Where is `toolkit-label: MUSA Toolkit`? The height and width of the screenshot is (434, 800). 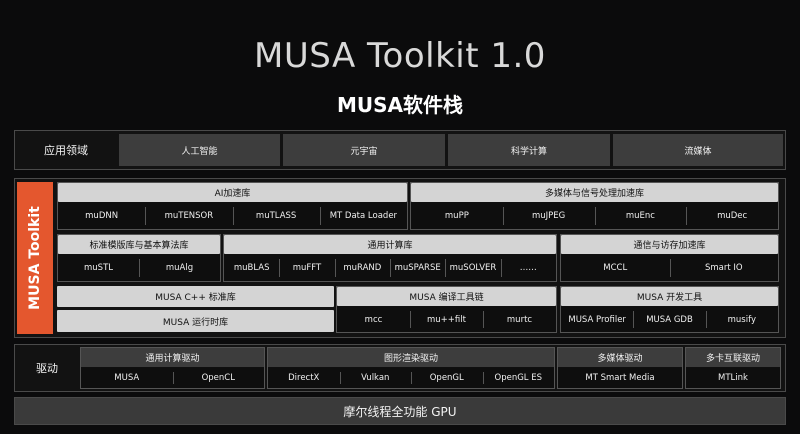
toolkit-label: MUSA Toolkit is located at coordinates (35, 258).